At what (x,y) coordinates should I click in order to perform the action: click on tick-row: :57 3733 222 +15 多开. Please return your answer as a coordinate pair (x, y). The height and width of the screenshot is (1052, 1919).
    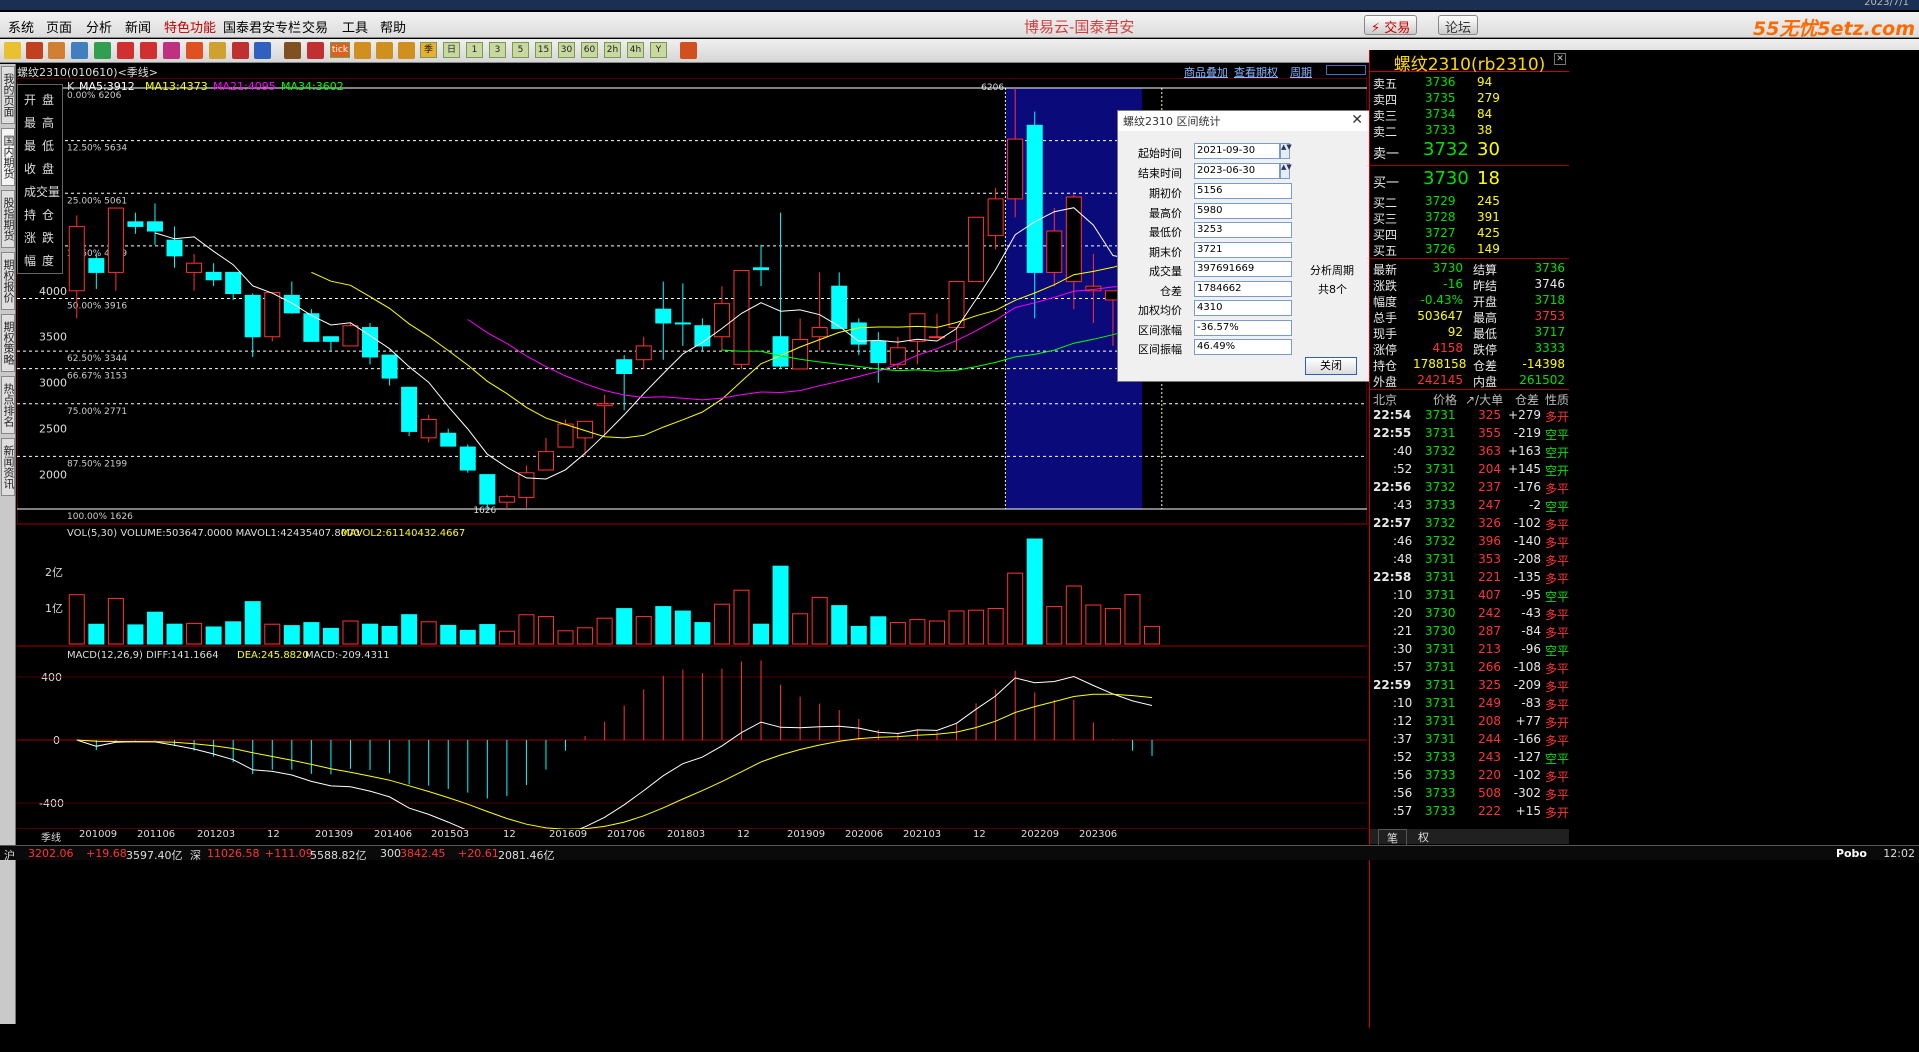
    Looking at the image, I should click on (1471, 813).